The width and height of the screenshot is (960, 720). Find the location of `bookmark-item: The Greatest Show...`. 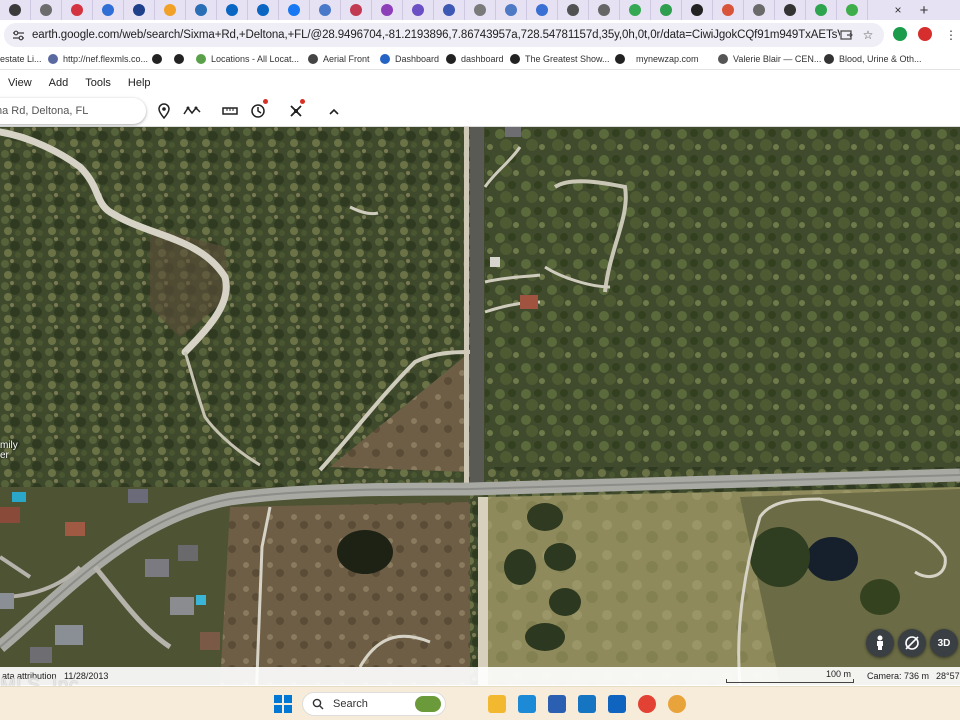

bookmark-item: The Greatest Show... is located at coordinates (560, 59).